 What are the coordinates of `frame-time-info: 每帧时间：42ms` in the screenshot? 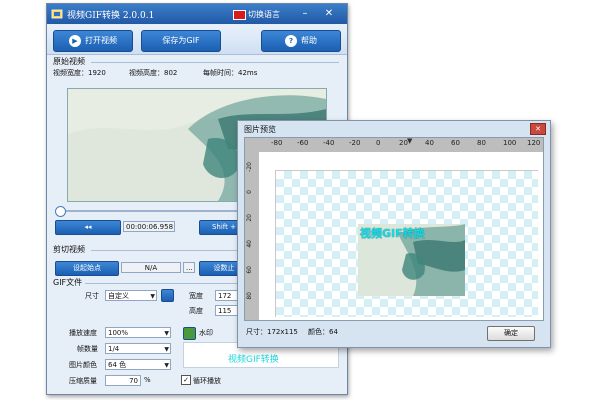 It's located at (230, 73).